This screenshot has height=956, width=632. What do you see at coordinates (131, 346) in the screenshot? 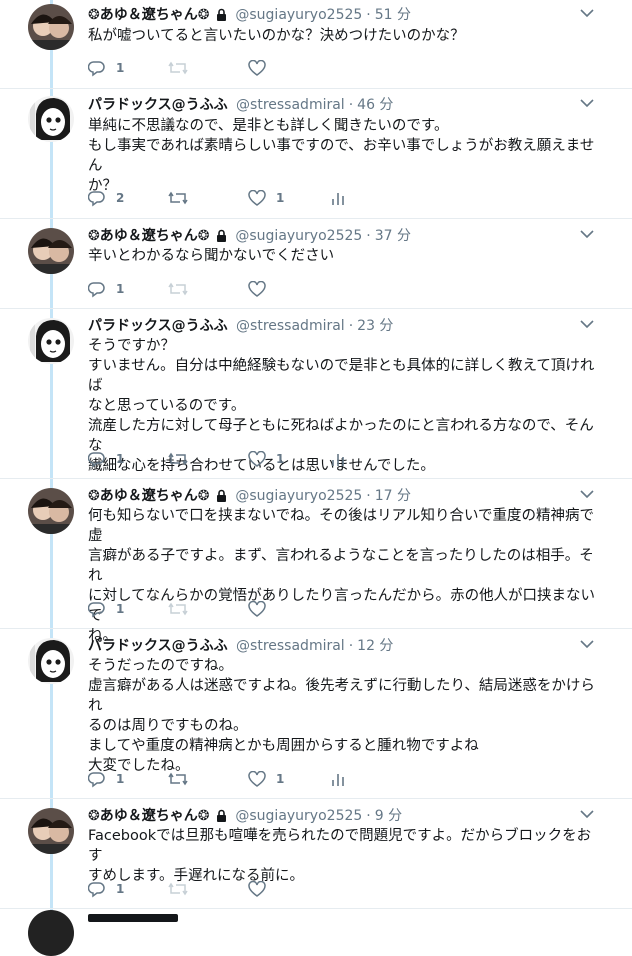
I see `tweet-text-line: そうですか？` at bounding box center [131, 346].